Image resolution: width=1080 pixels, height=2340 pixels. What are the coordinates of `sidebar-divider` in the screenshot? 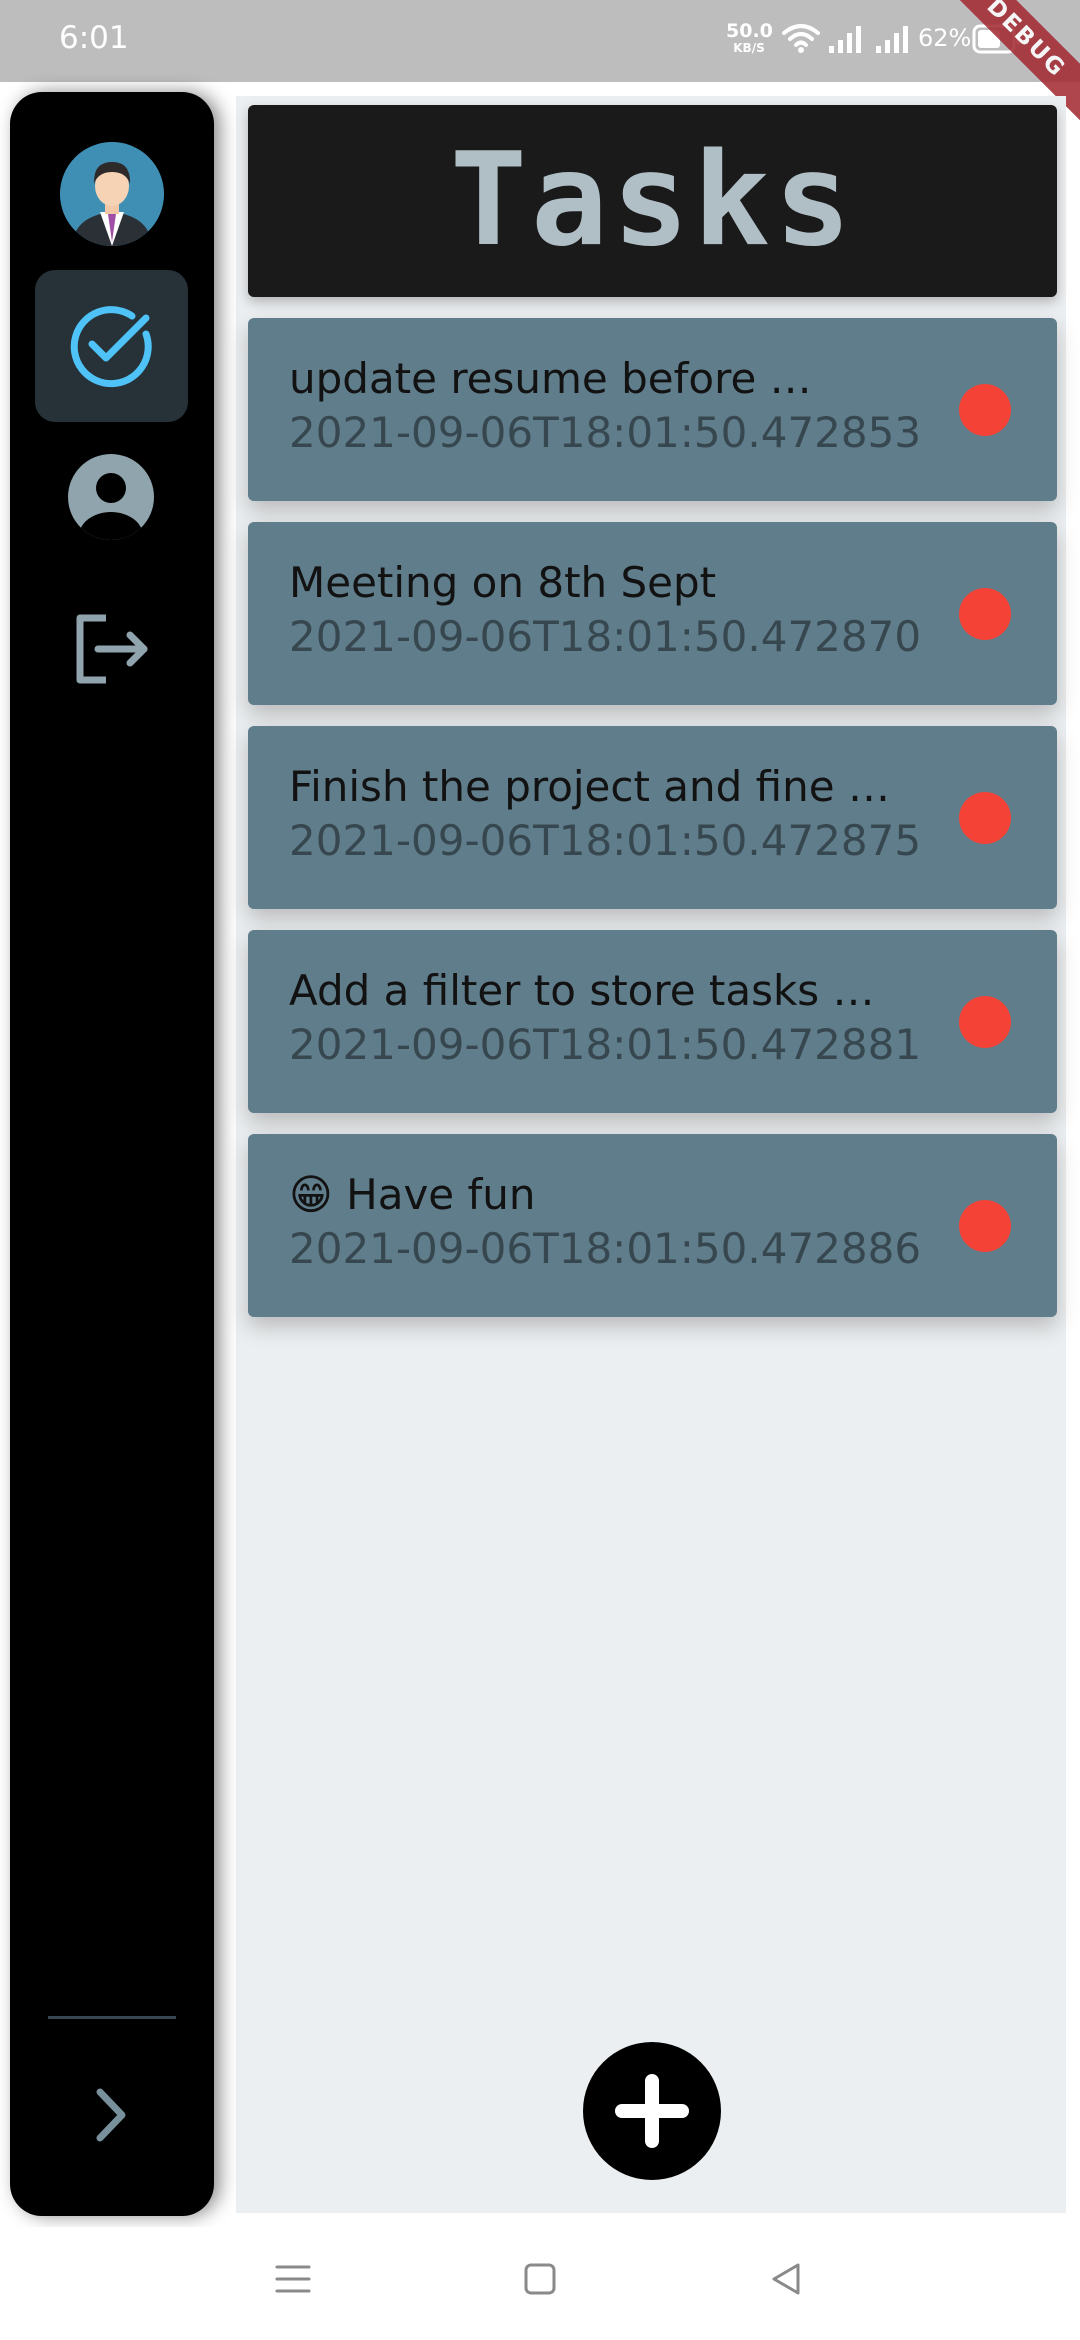 It's located at (112, 2017).